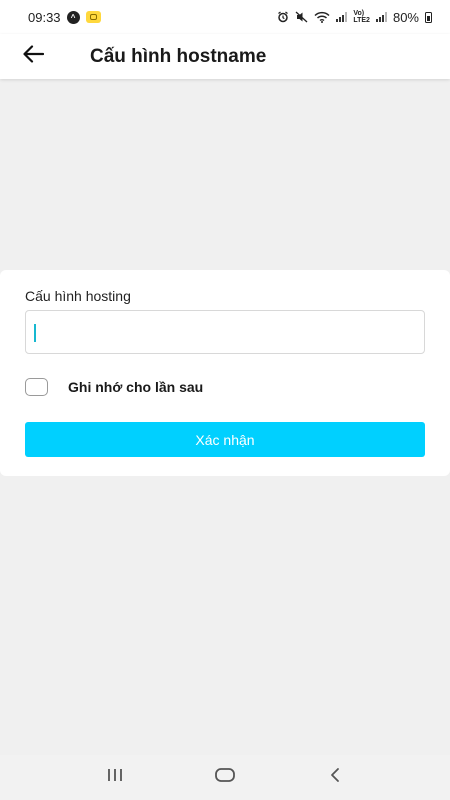  I want to click on nav-back-button, so click(335, 778).